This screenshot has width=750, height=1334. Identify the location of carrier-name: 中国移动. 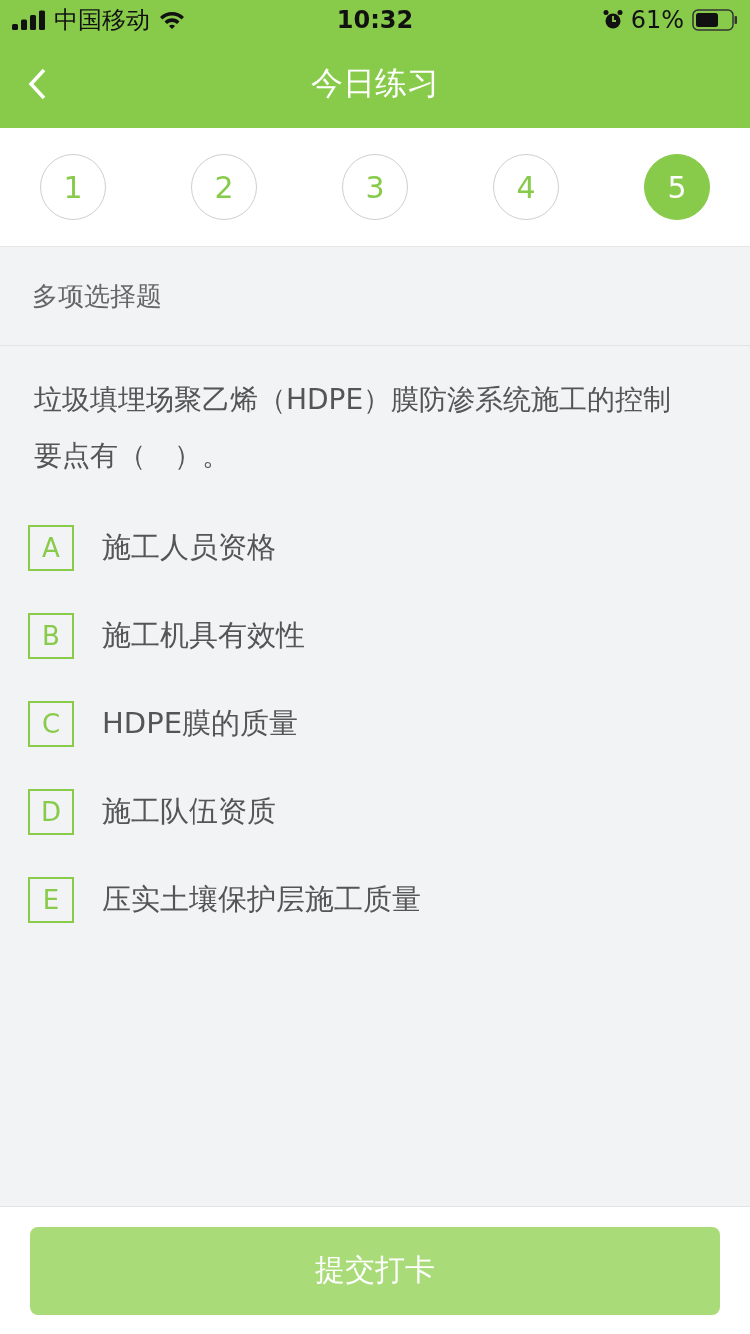
(102, 20).